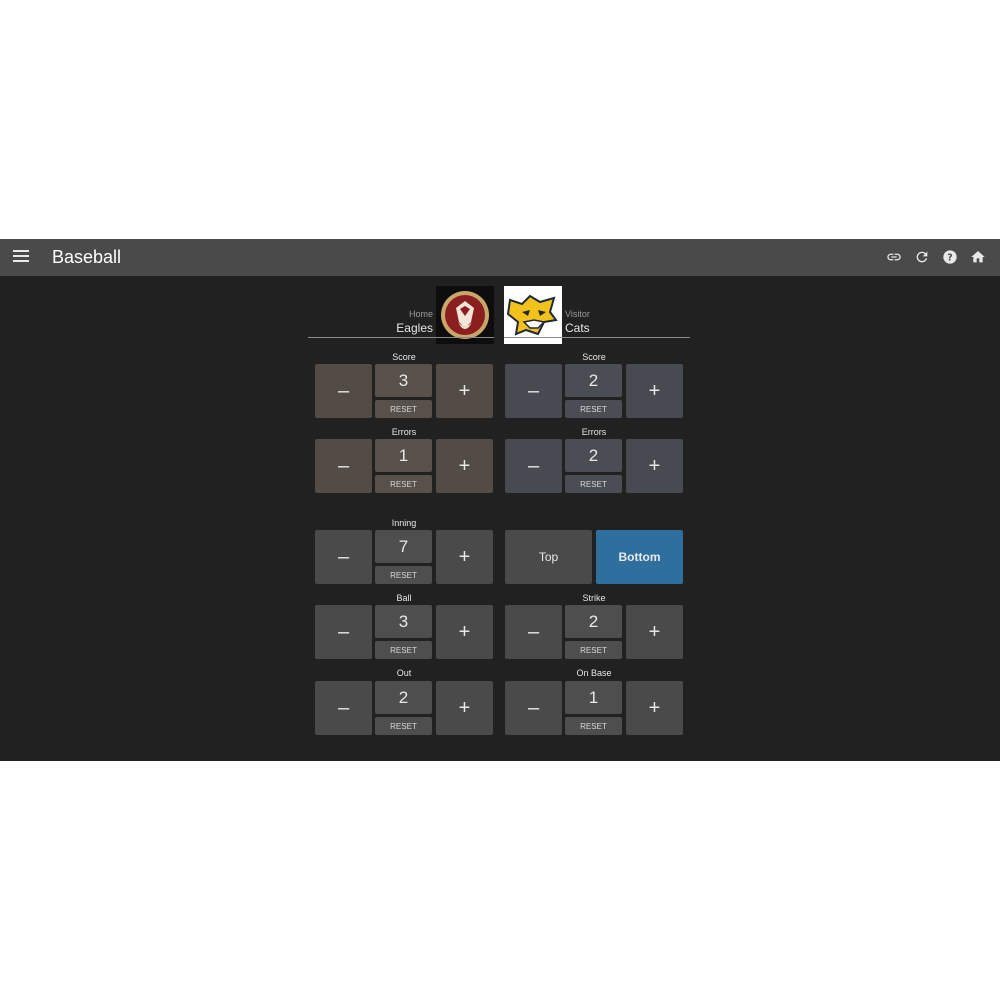 The height and width of the screenshot is (1000, 1000). I want to click on inning-value: 7, so click(403, 546).